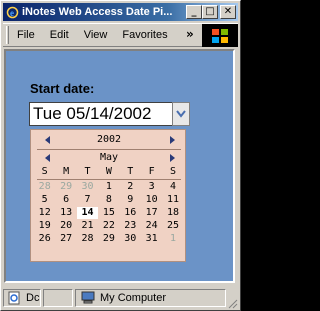 This screenshot has width=320, height=311. I want to click on windows-logo-icon, so click(220, 35).